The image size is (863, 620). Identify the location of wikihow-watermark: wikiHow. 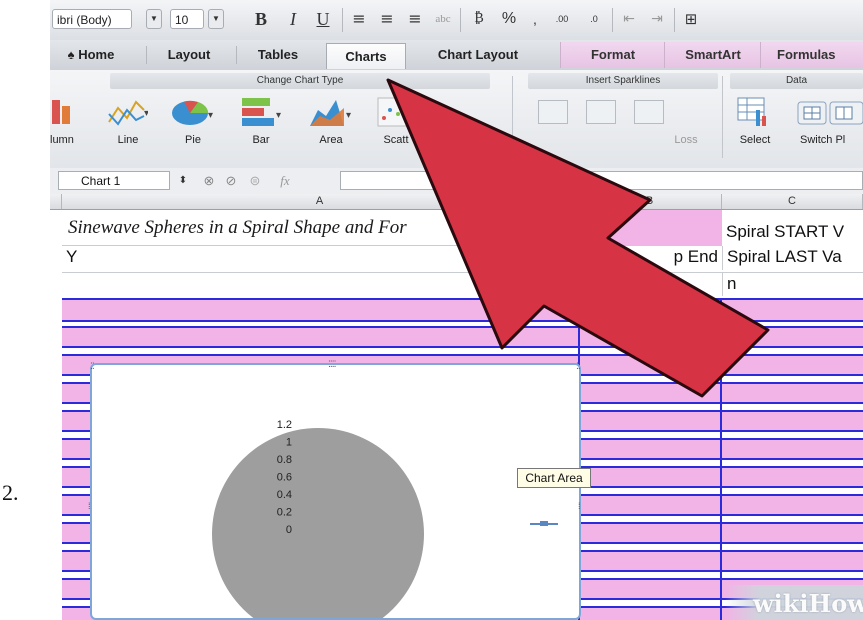
(794, 602).